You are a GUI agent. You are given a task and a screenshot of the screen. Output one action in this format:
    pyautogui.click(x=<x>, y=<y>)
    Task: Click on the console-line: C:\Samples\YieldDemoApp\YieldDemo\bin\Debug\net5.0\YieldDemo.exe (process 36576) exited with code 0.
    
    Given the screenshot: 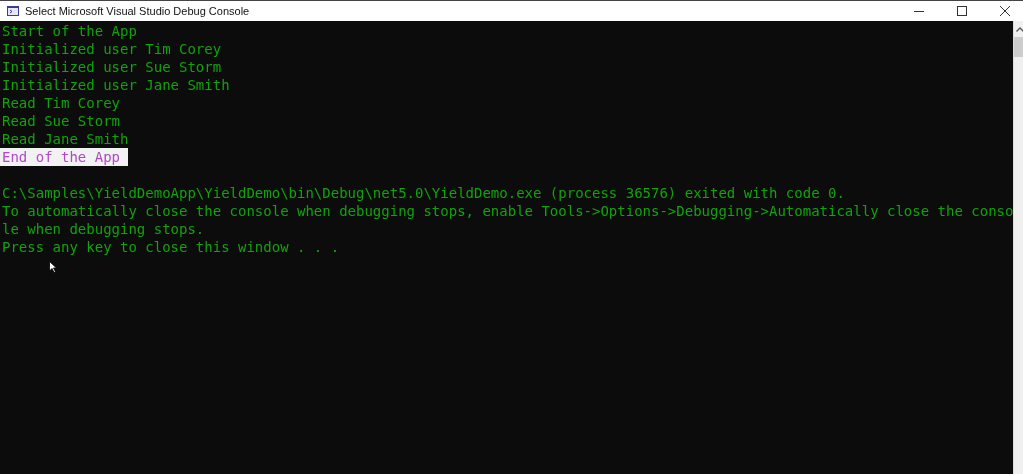 What is the action you would take?
    pyautogui.click(x=423, y=193)
    